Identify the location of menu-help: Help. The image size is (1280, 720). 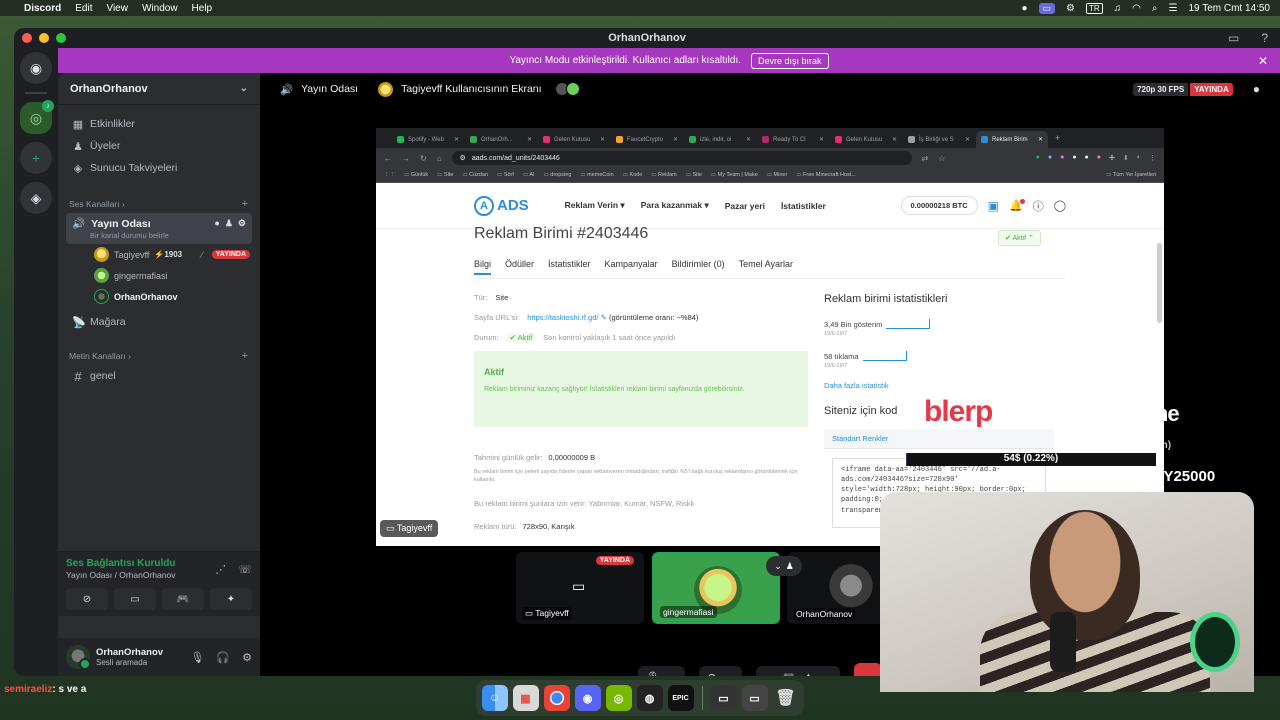
(202, 8).